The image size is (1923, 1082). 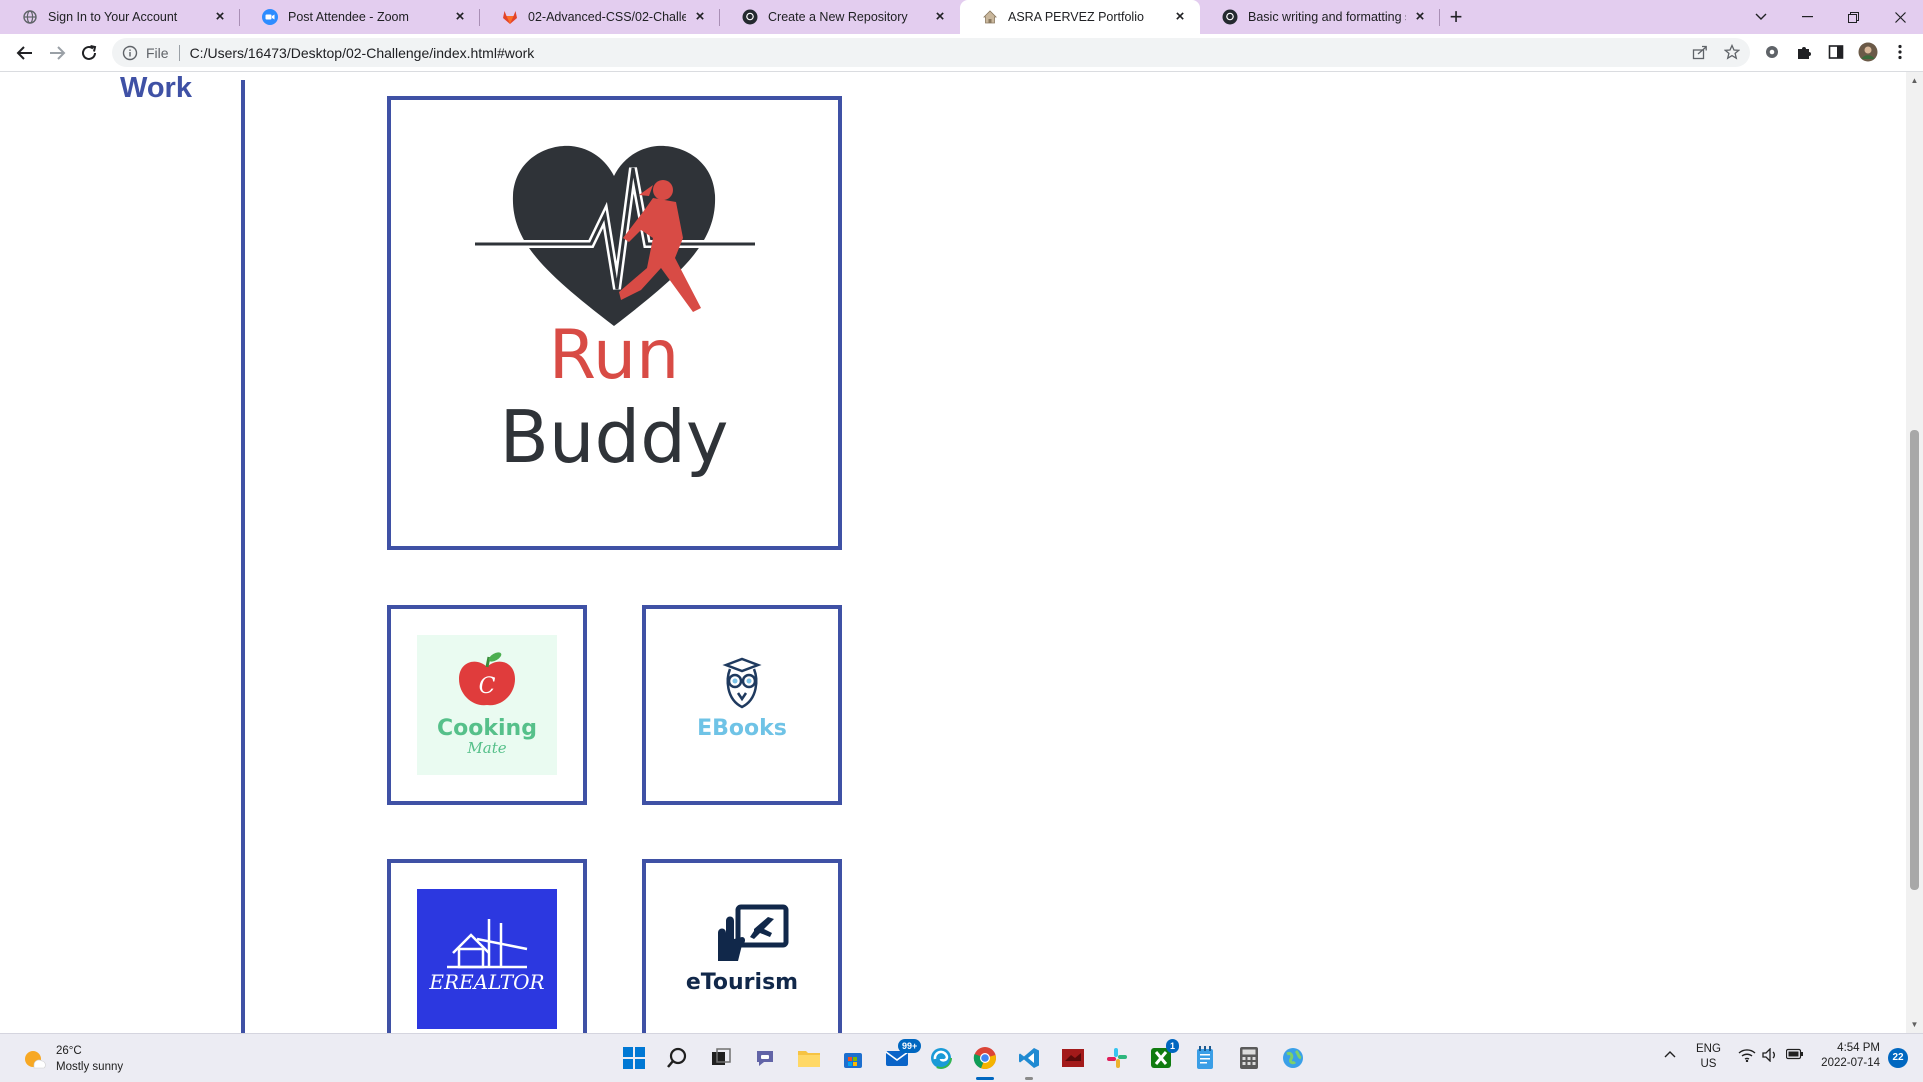 I want to click on profile-avatar, so click(x=1868, y=52).